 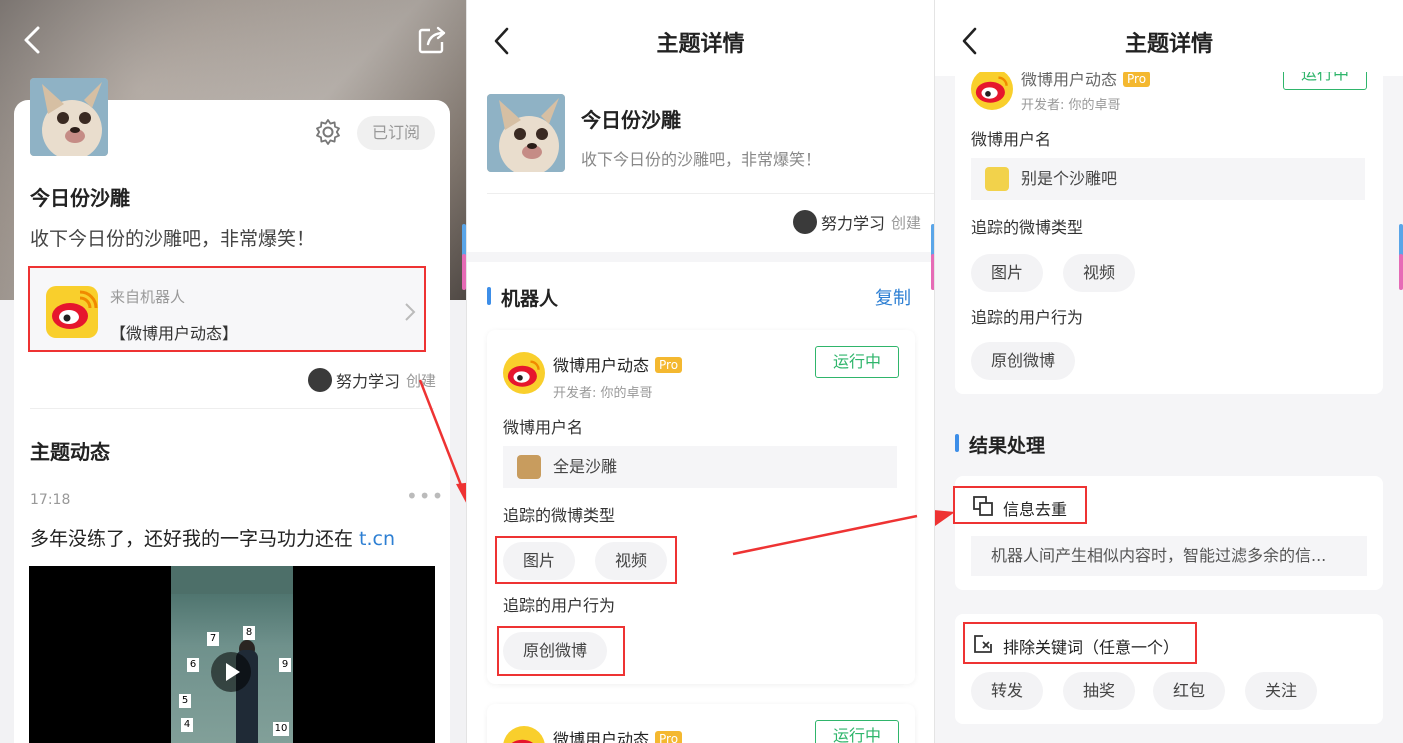 I want to click on post-text: 多年没练了，还好我的一字马功力还在, so click(x=192, y=539).